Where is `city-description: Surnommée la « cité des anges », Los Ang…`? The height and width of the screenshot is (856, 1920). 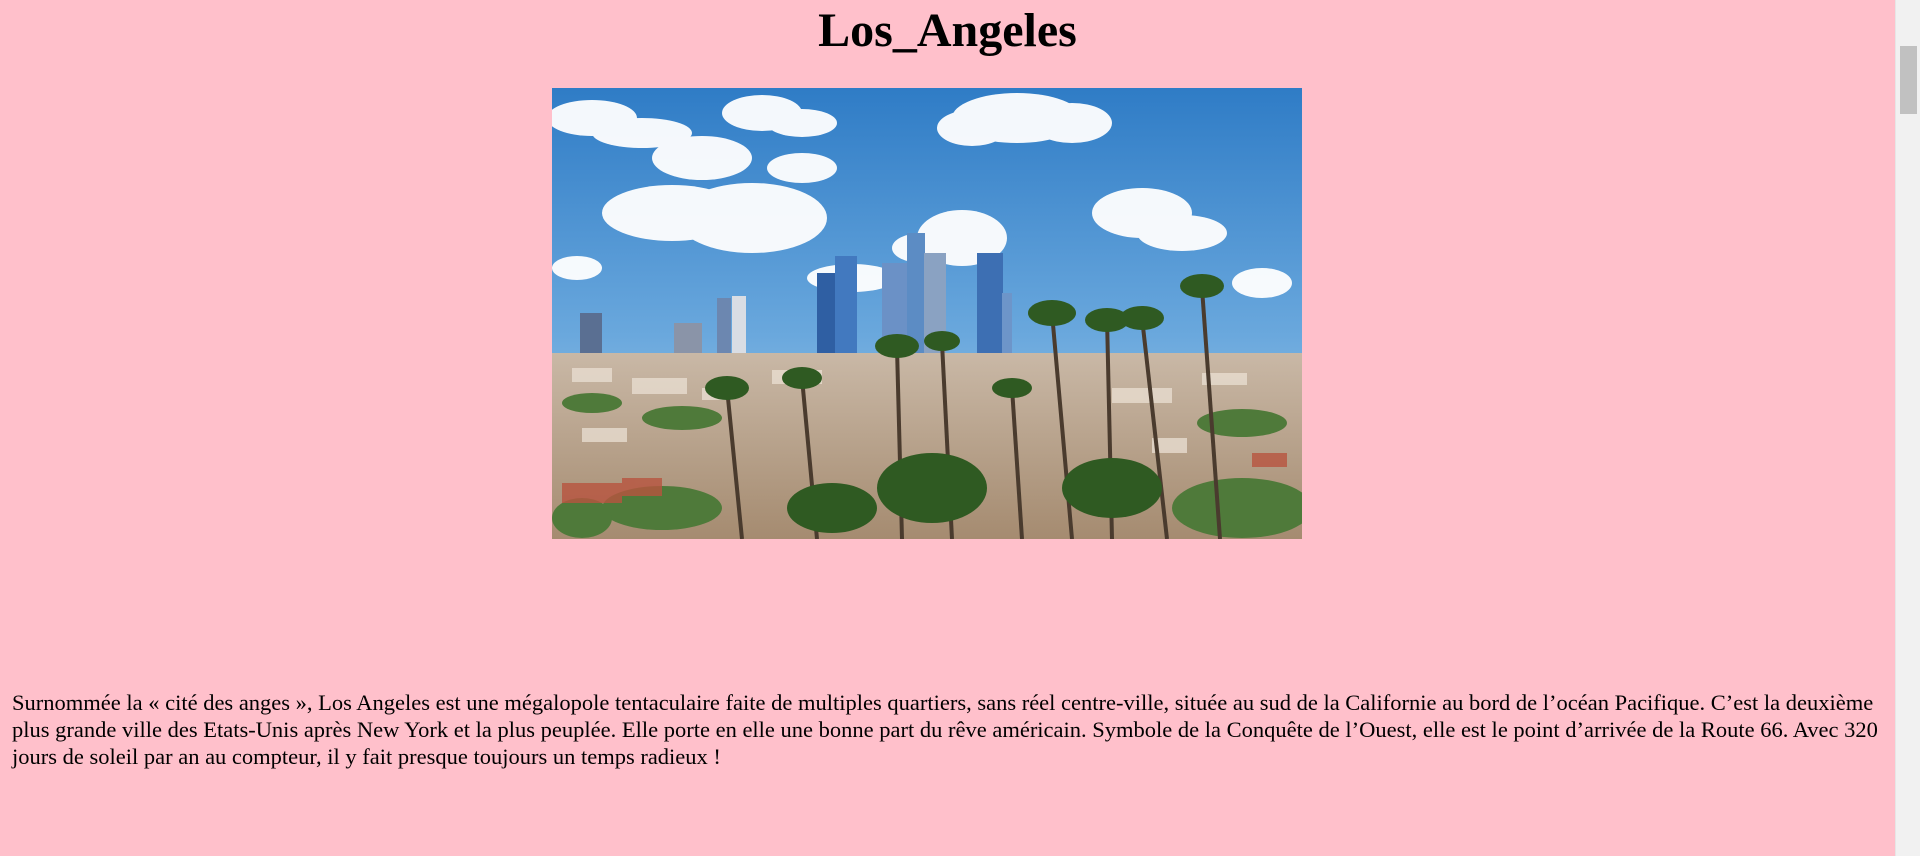 city-description: Surnommée la « cité des anges », Los Ang… is located at coordinates (945, 729).